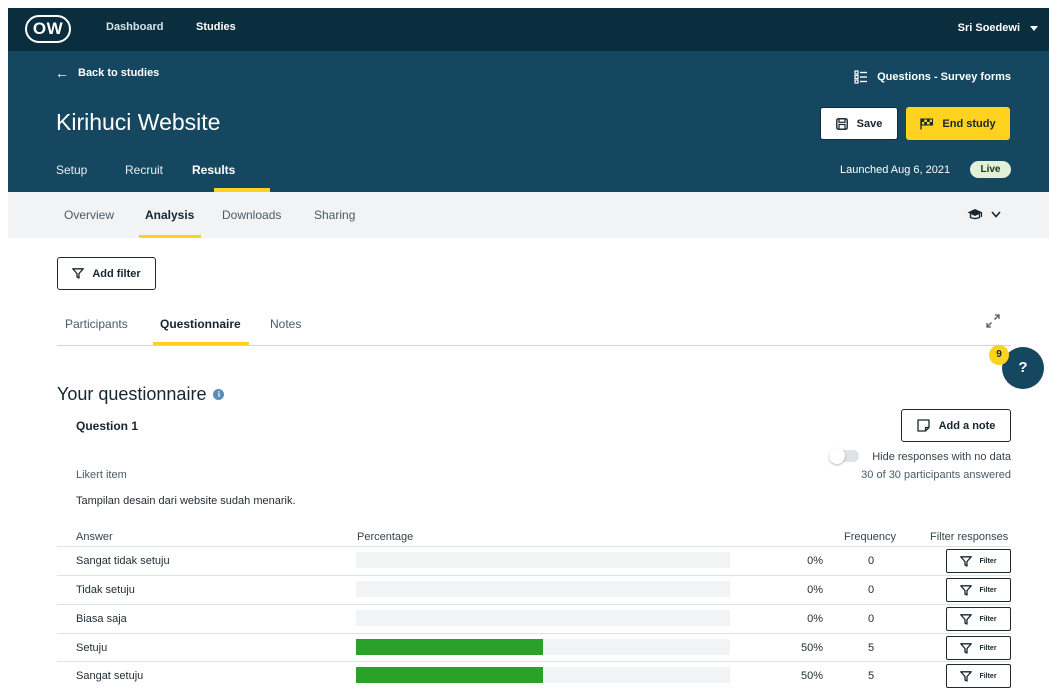  Describe the element at coordinates (988, 28) in the screenshot. I see `user-name: Sri Soedewi` at that location.